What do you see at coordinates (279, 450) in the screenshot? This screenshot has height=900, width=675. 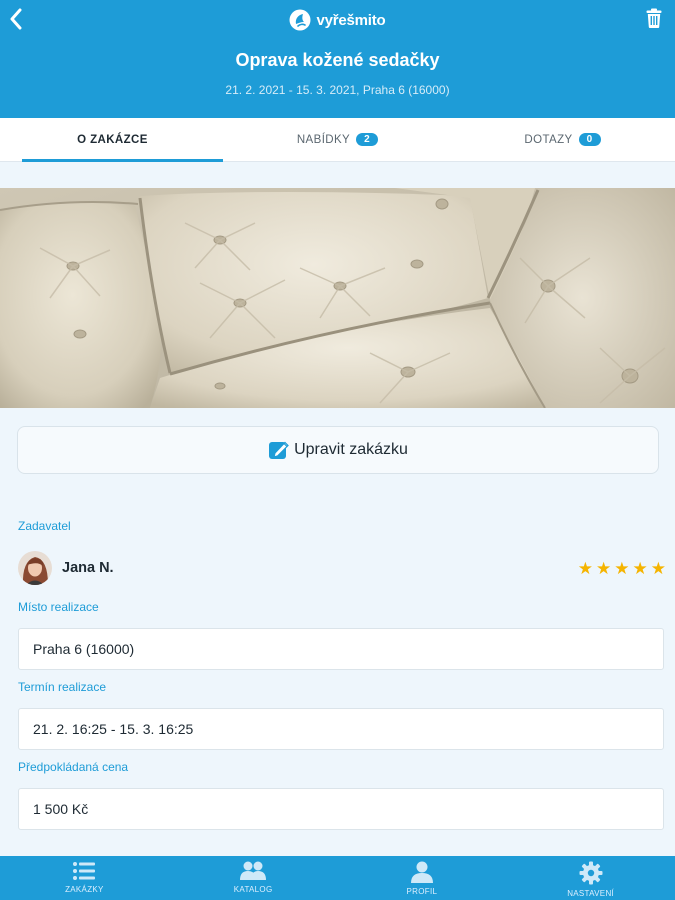 I see `edit-icon` at bounding box center [279, 450].